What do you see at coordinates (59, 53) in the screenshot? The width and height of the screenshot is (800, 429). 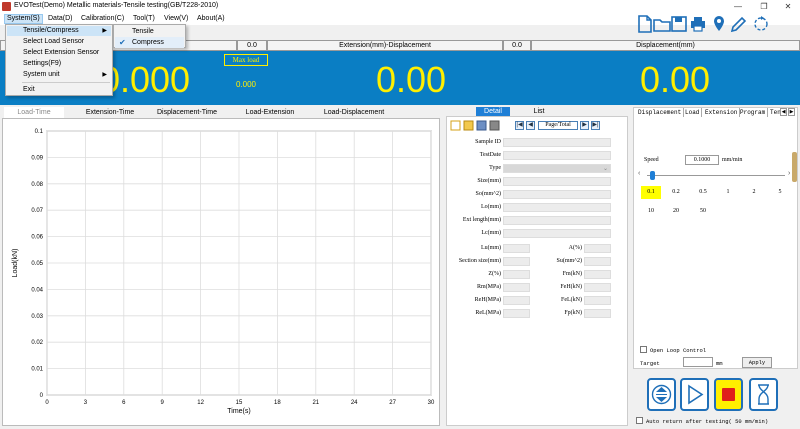 I see `menu-option-select-extension-sensor: Select Extension Sensor` at bounding box center [59, 53].